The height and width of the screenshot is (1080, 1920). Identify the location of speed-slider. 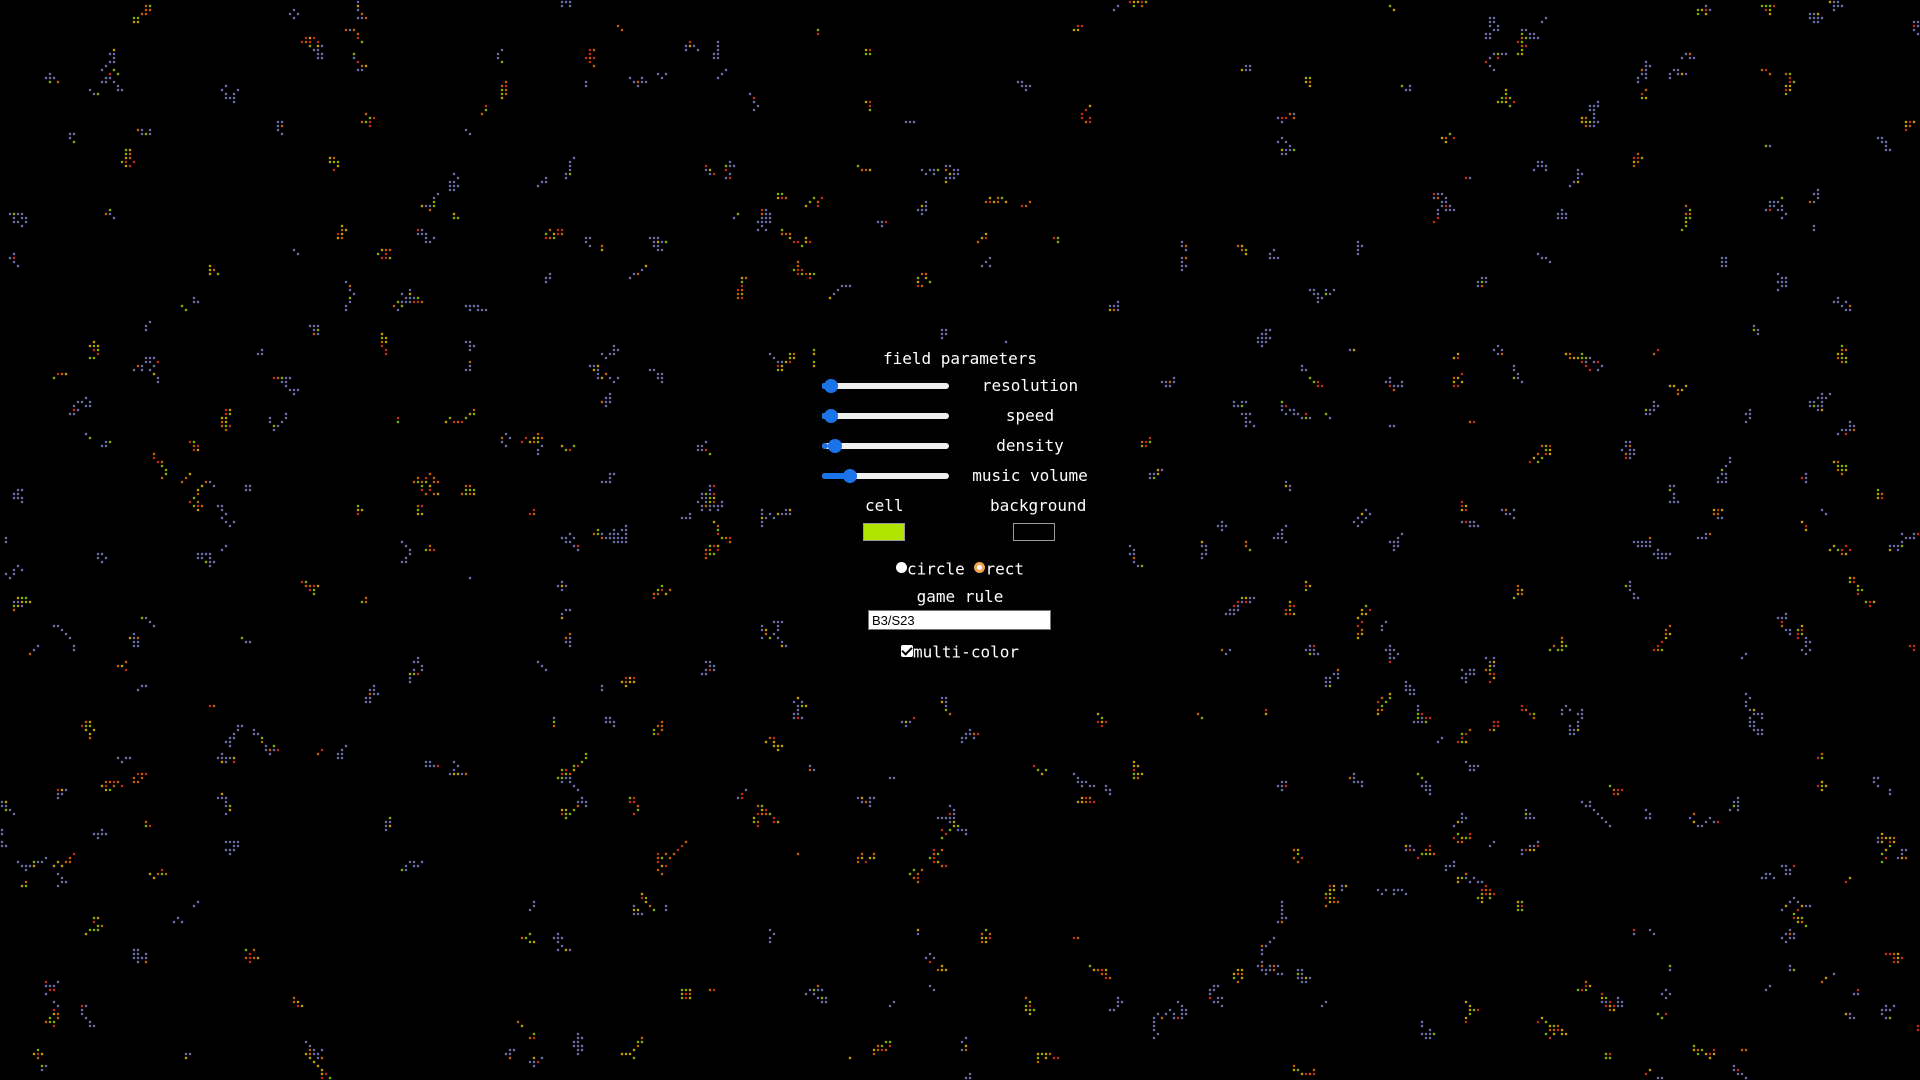
(885, 416).